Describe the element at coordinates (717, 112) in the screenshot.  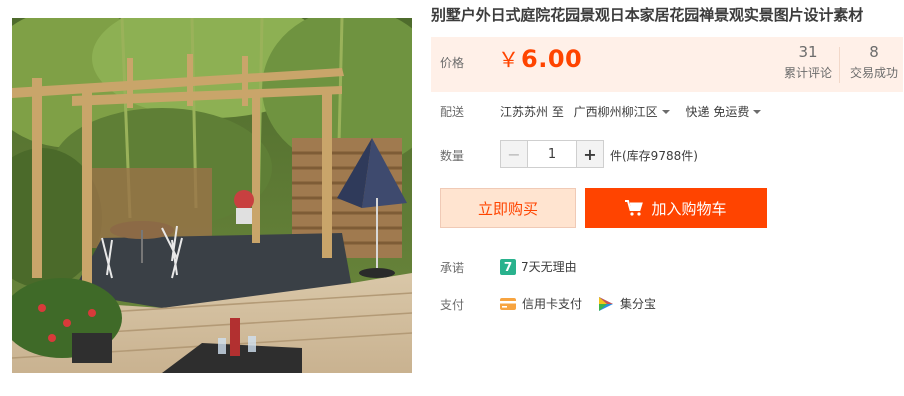
I see `ship-method: 快递 免运费` at that location.